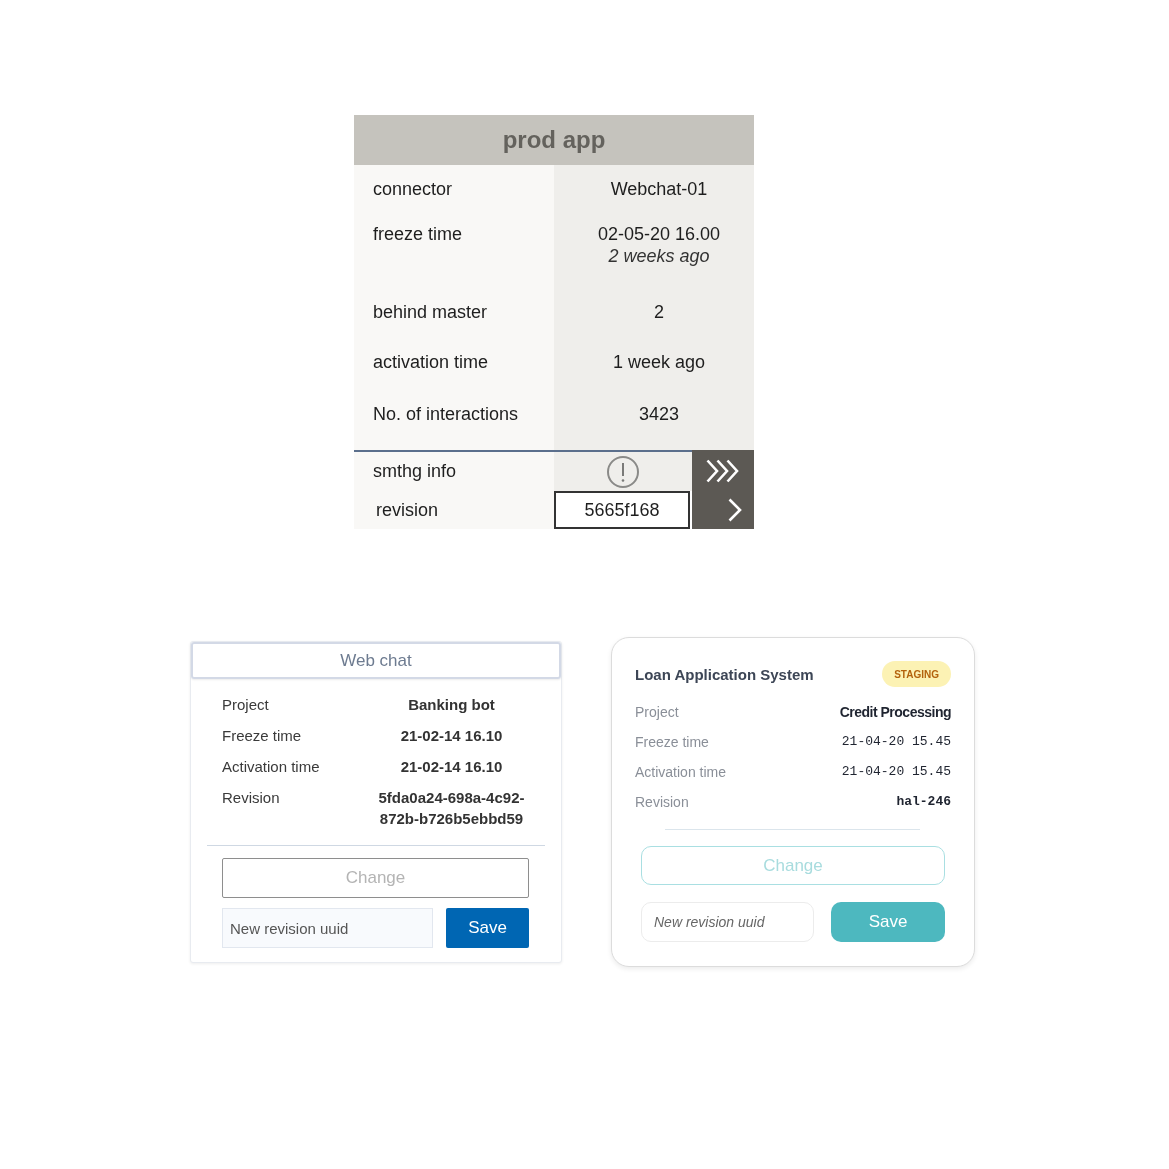 This screenshot has height=1169, width=1169. Describe the element at coordinates (735, 510) in the screenshot. I see `chevron-right-icon` at that location.